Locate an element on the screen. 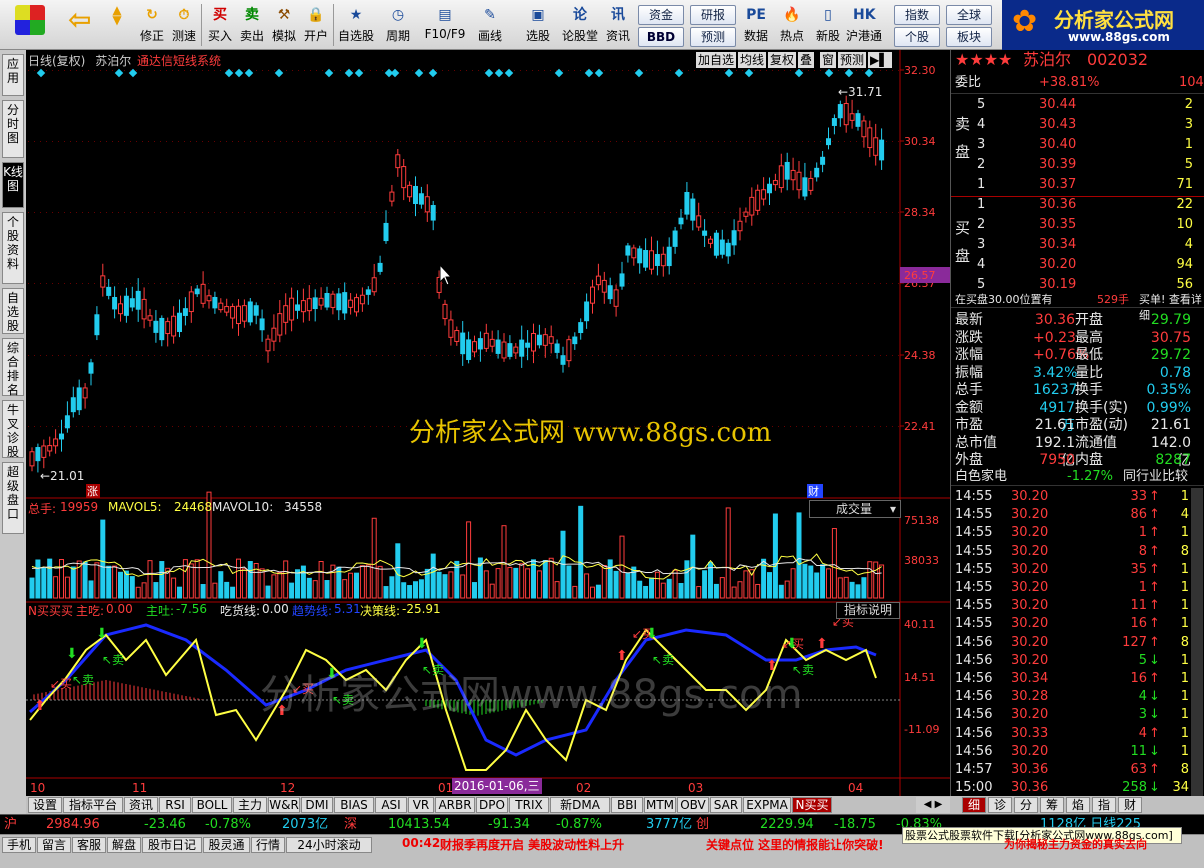 The width and height of the screenshot is (1204, 868). left-tab-1: 分时图 is located at coordinates (13, 129).